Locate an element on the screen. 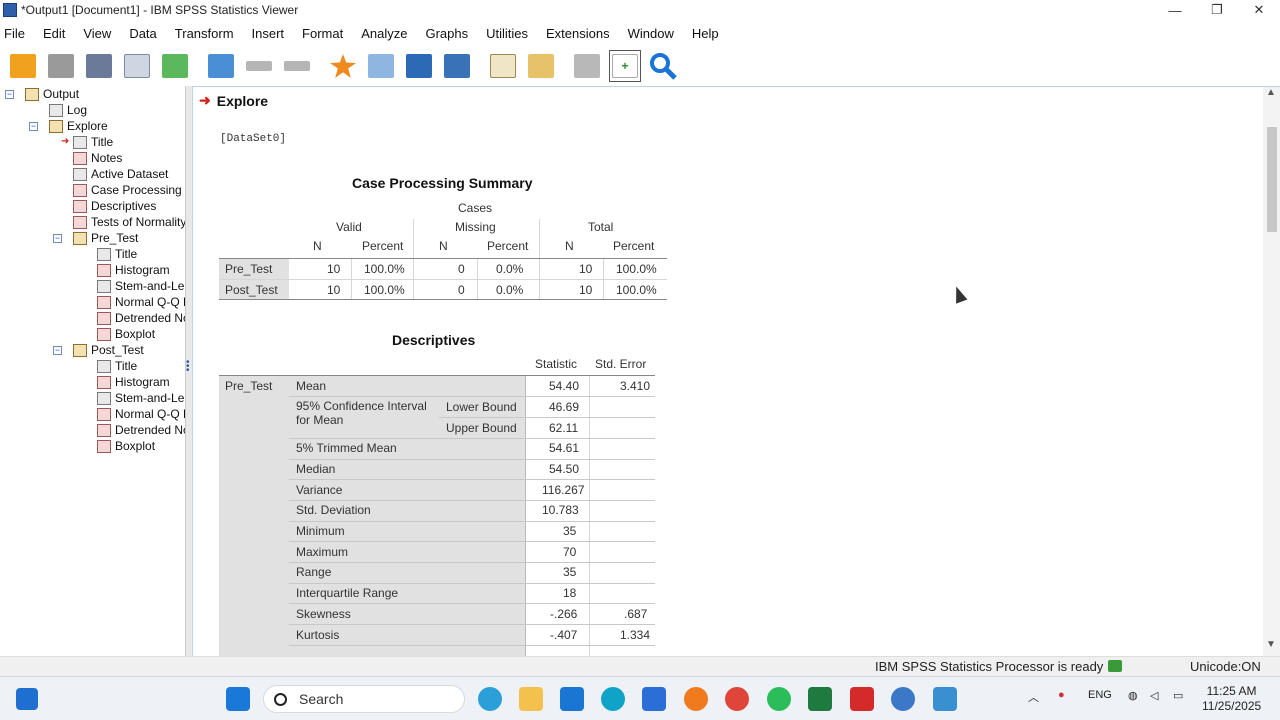 The image size is (1280, 720). excel-icon is located at coordinates (820, 699).